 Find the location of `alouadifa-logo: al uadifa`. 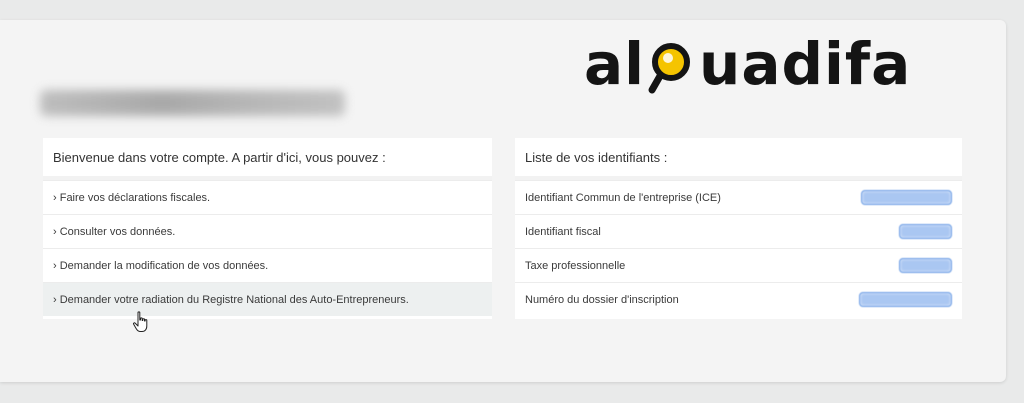

alouadifa-logo: al uadifa is located at coordinates (747, 64).